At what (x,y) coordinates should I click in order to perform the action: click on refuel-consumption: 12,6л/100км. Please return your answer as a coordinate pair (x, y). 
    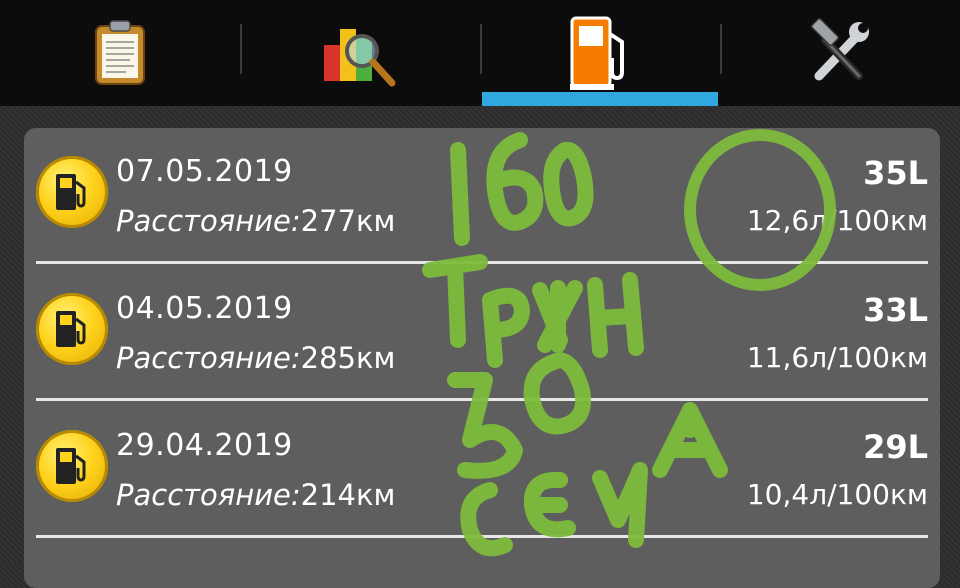
    Looking at the image, I should click on (837, 220).